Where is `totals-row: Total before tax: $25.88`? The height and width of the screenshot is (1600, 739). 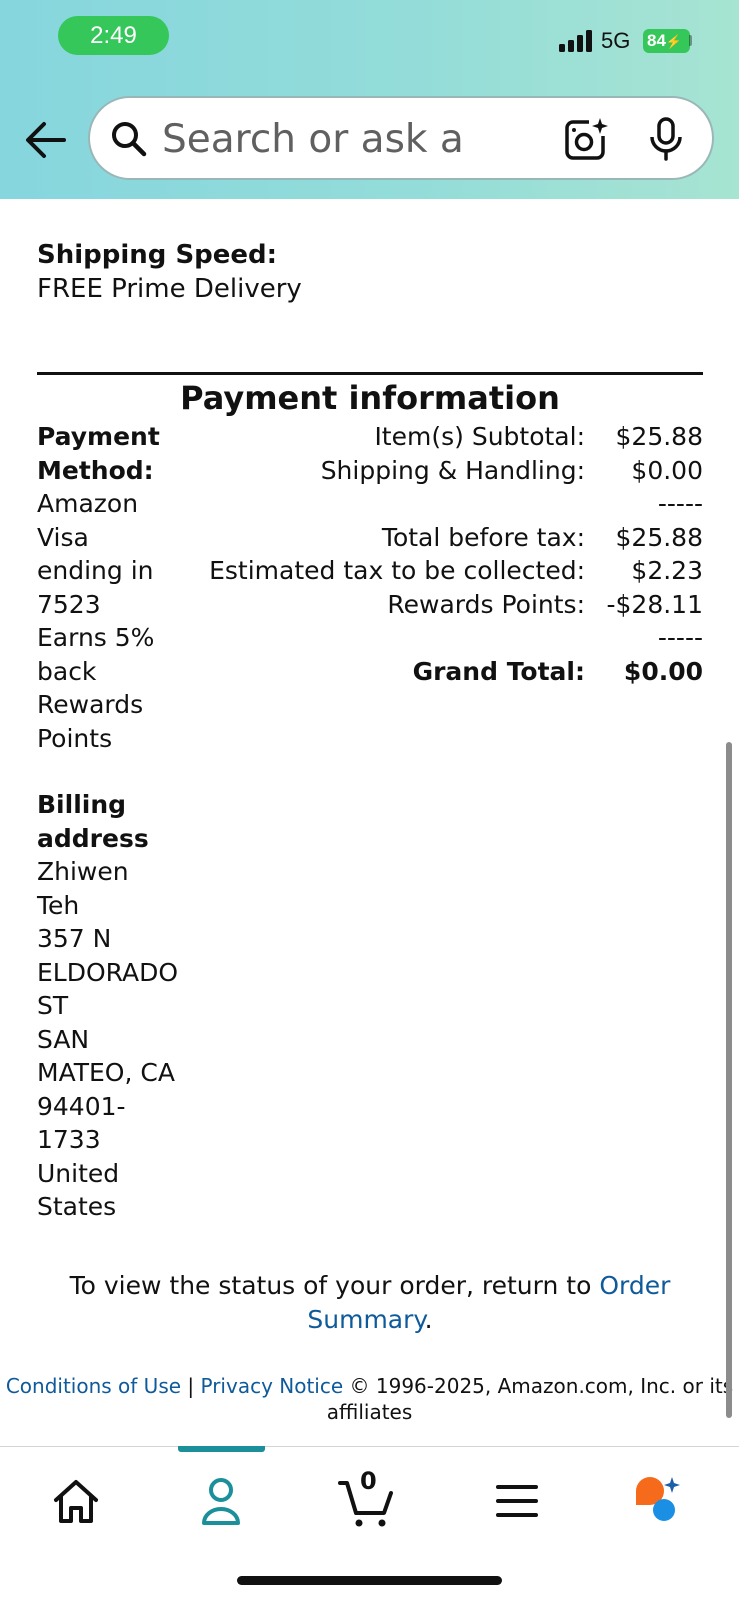
totals-row: Total before tax: $25.88 is located at coordinates (446, 538).